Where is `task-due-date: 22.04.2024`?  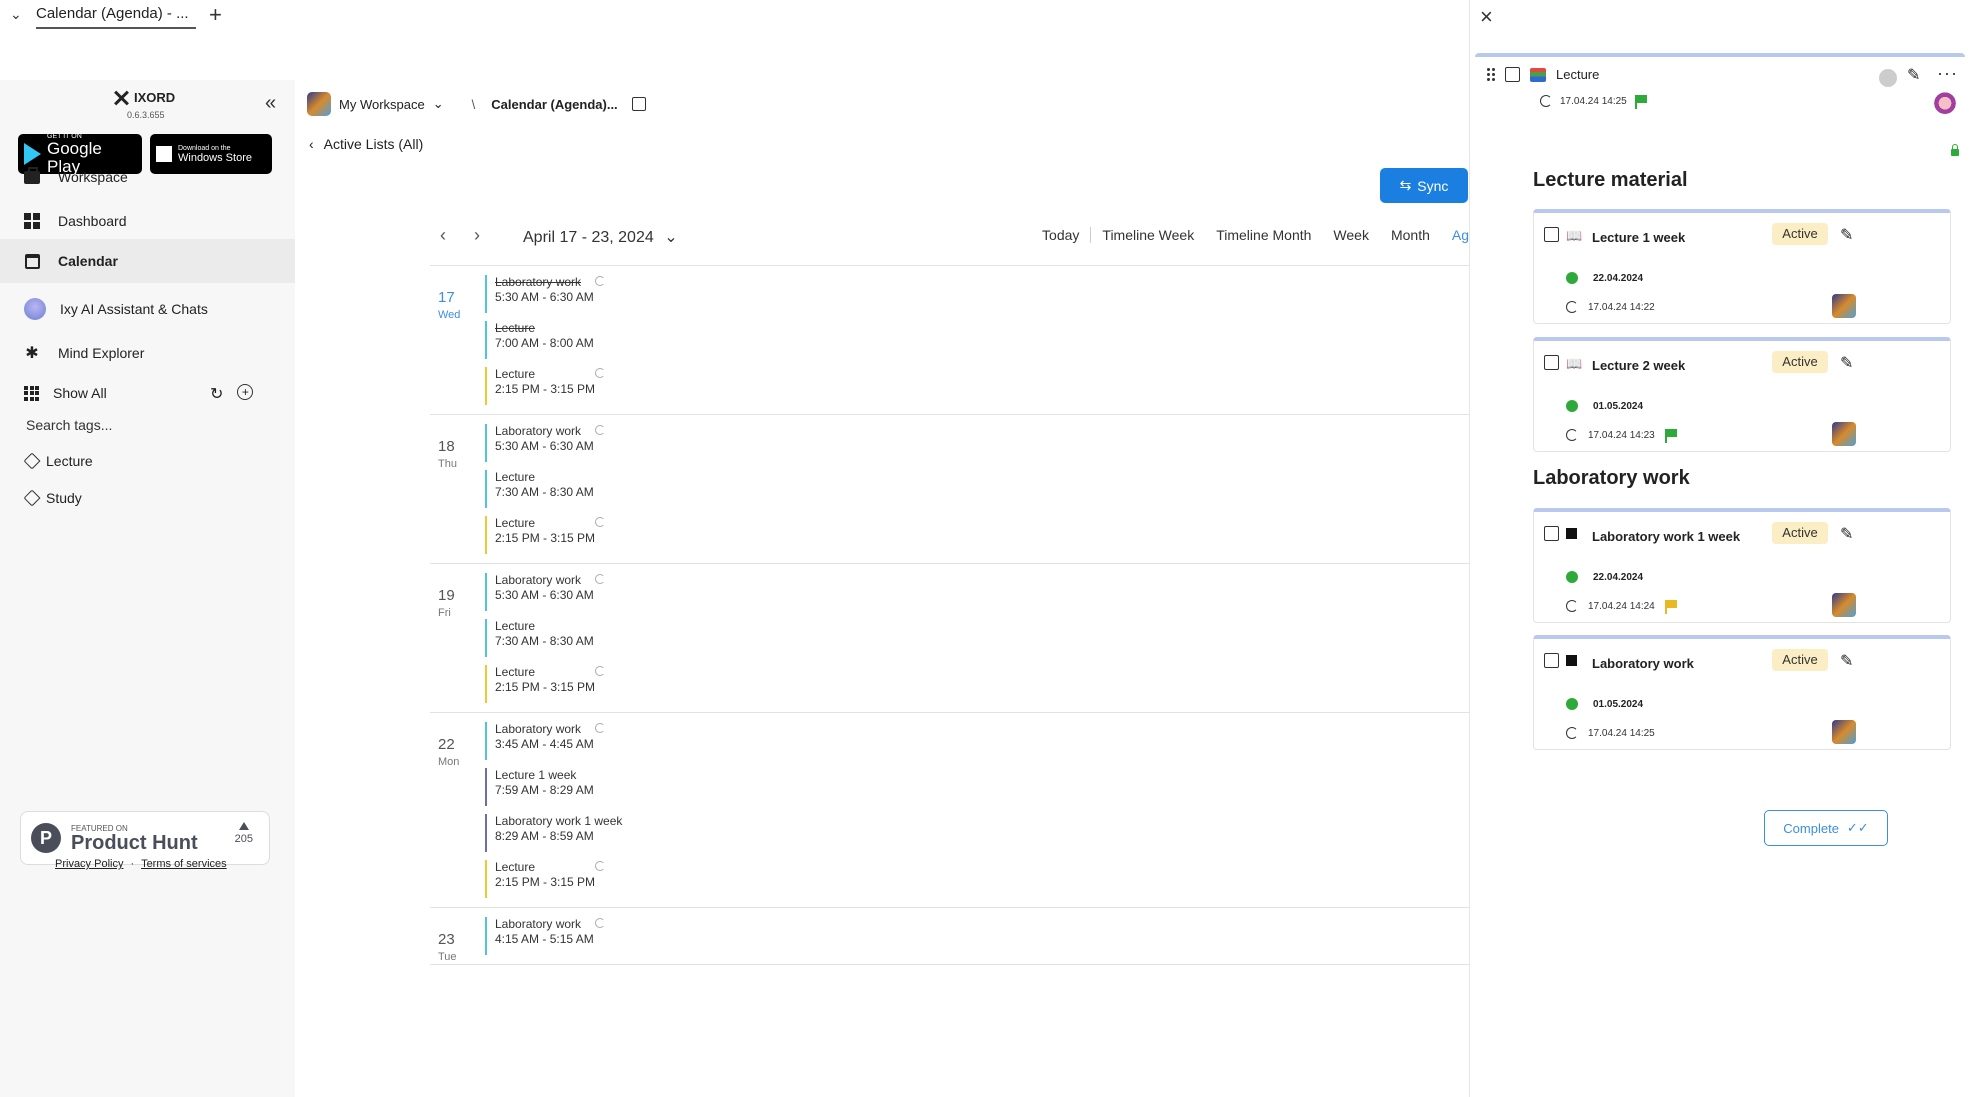
task-due-date: 22.04.2024 is located at coordinates (1618, 278).